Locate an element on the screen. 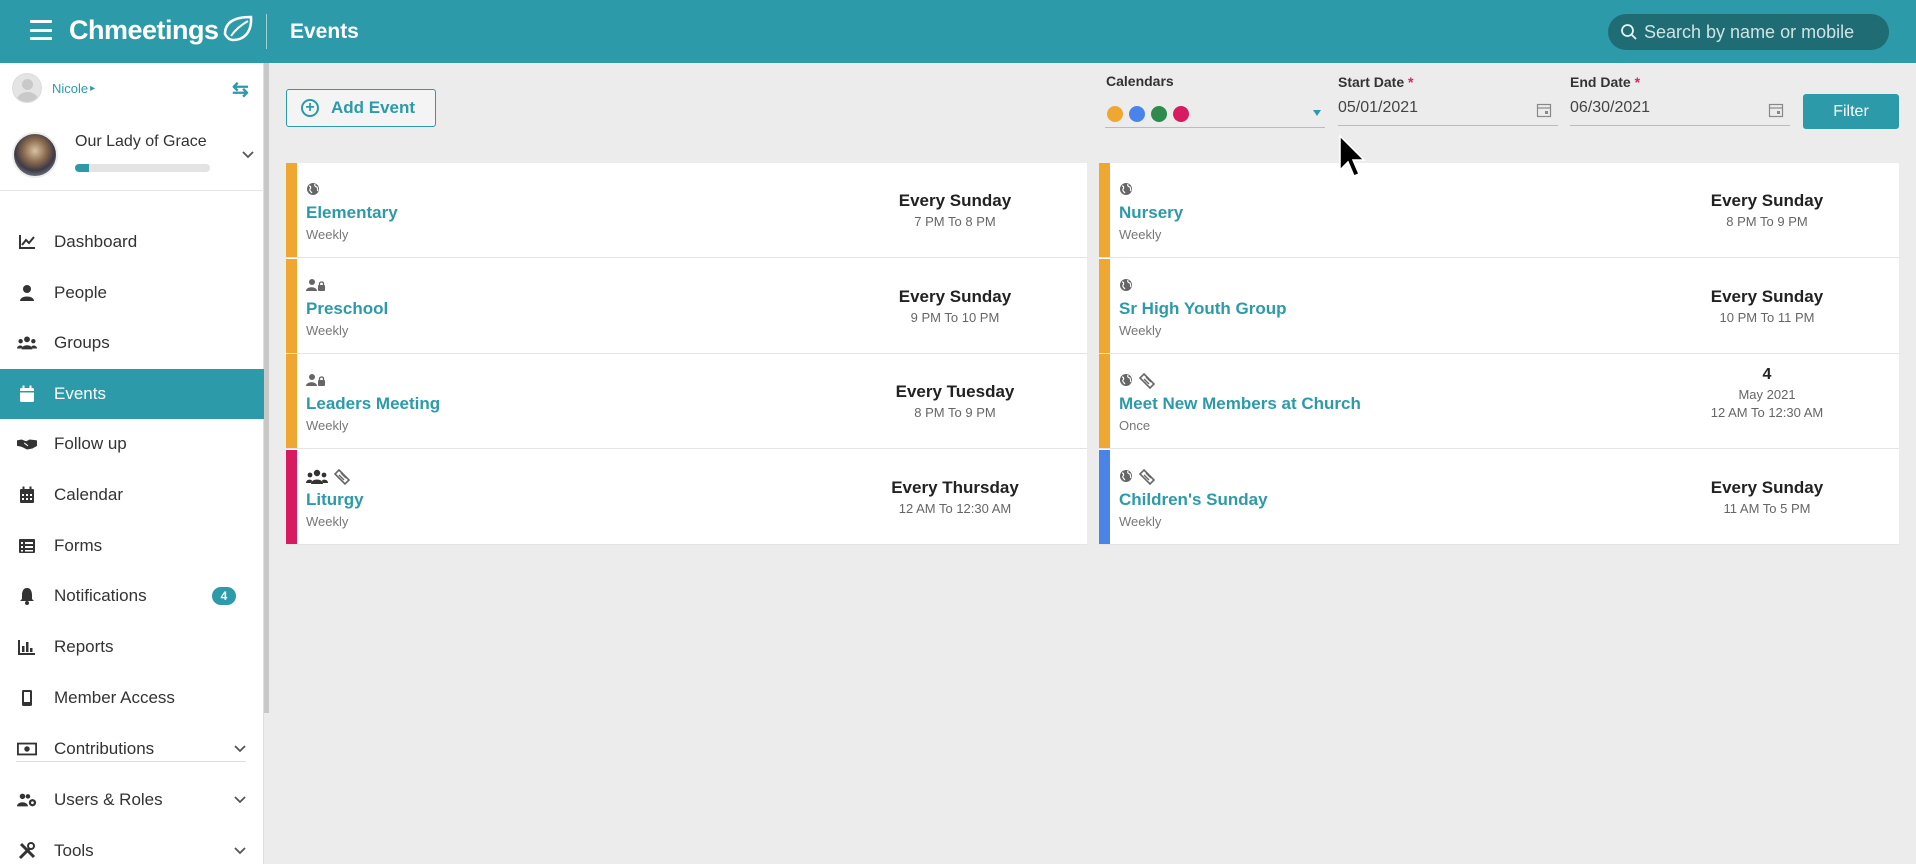  event-time: 11 AM To 5 PM is located at coordinates (1767, 508).